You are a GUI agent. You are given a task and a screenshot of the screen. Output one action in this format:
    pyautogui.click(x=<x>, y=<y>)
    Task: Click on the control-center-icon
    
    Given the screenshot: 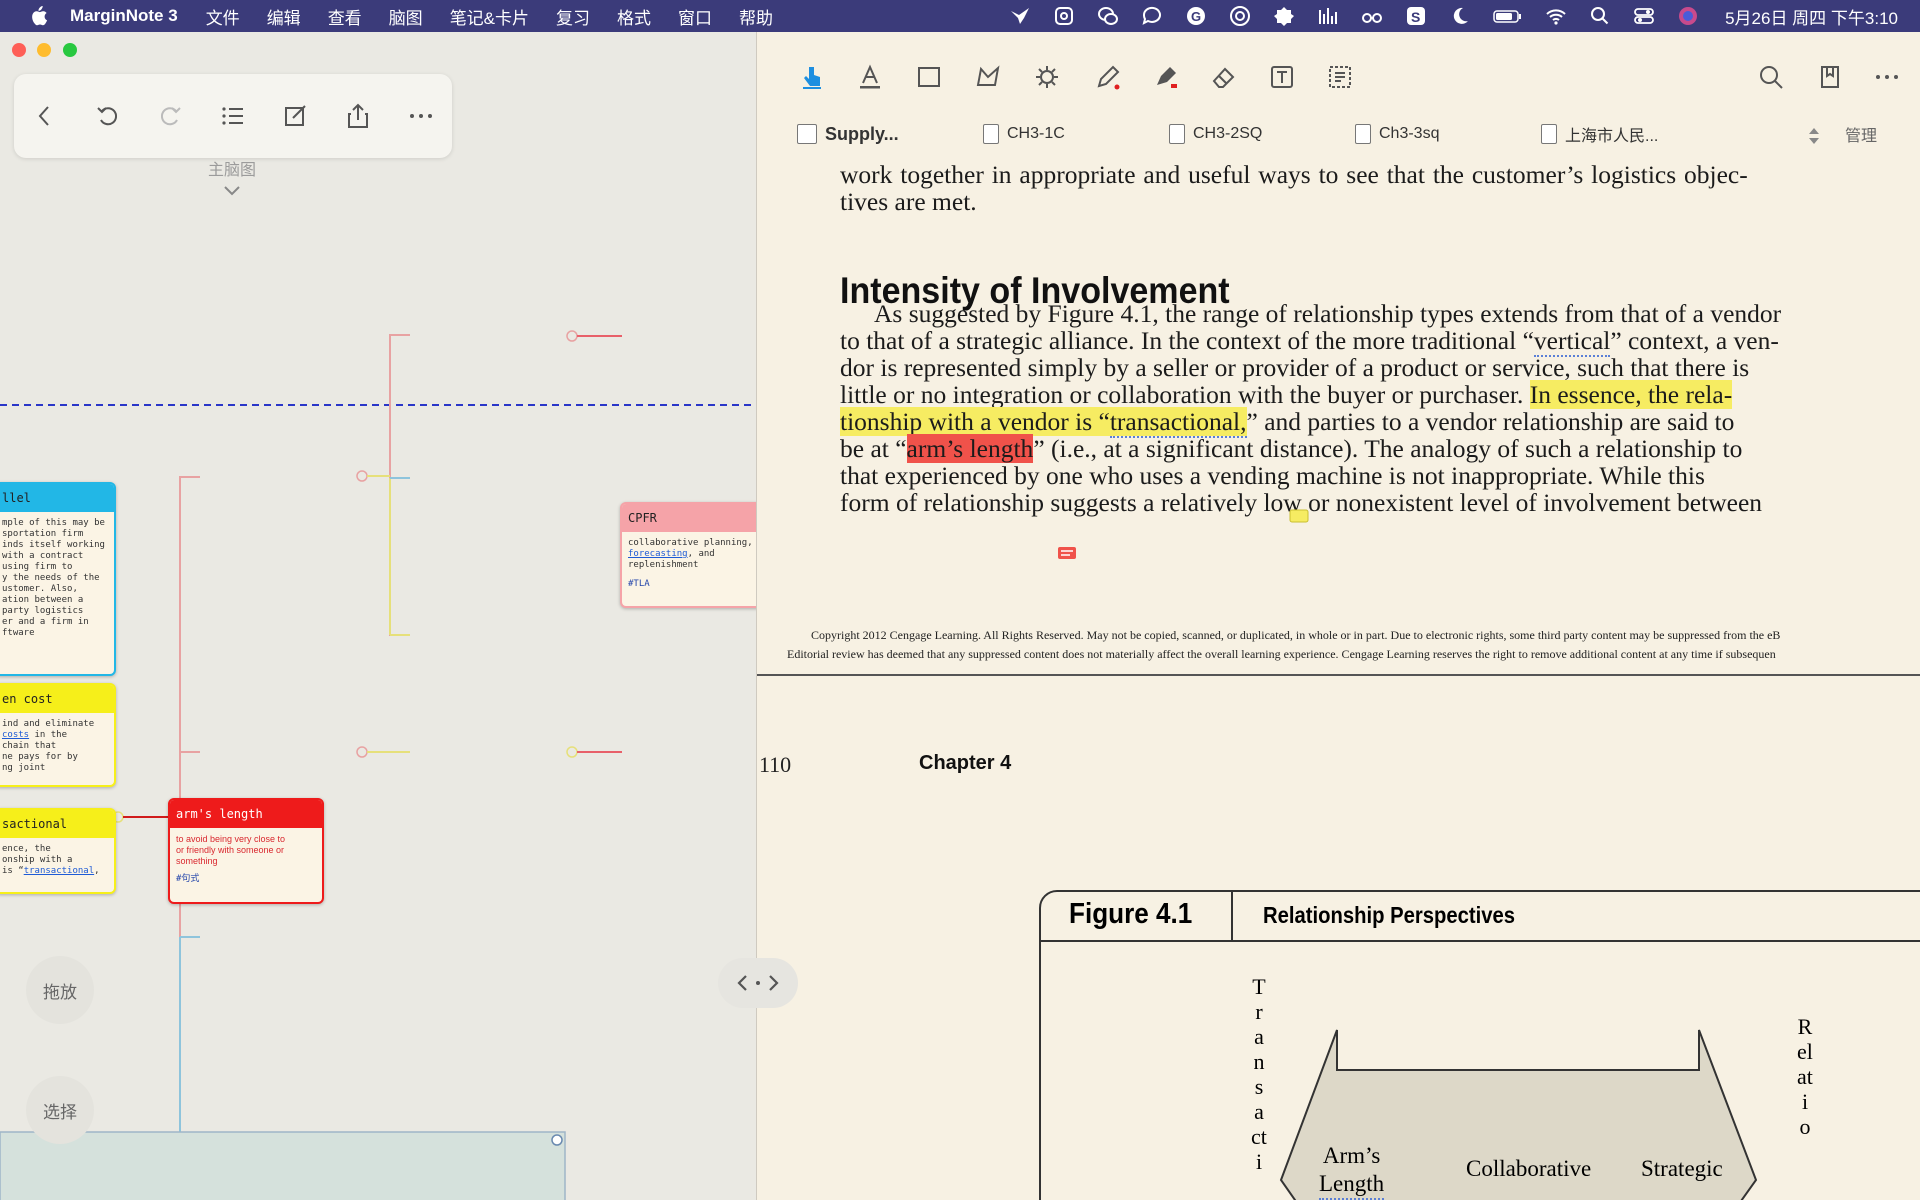 What is the action you would take?
    pyautogui.click(x=1644, y=16)
    